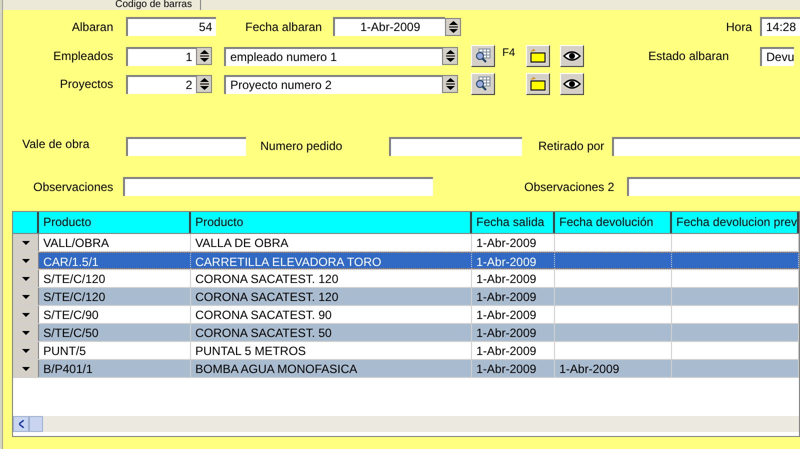  I want to click on input-field: Devu, so click(777, 56).